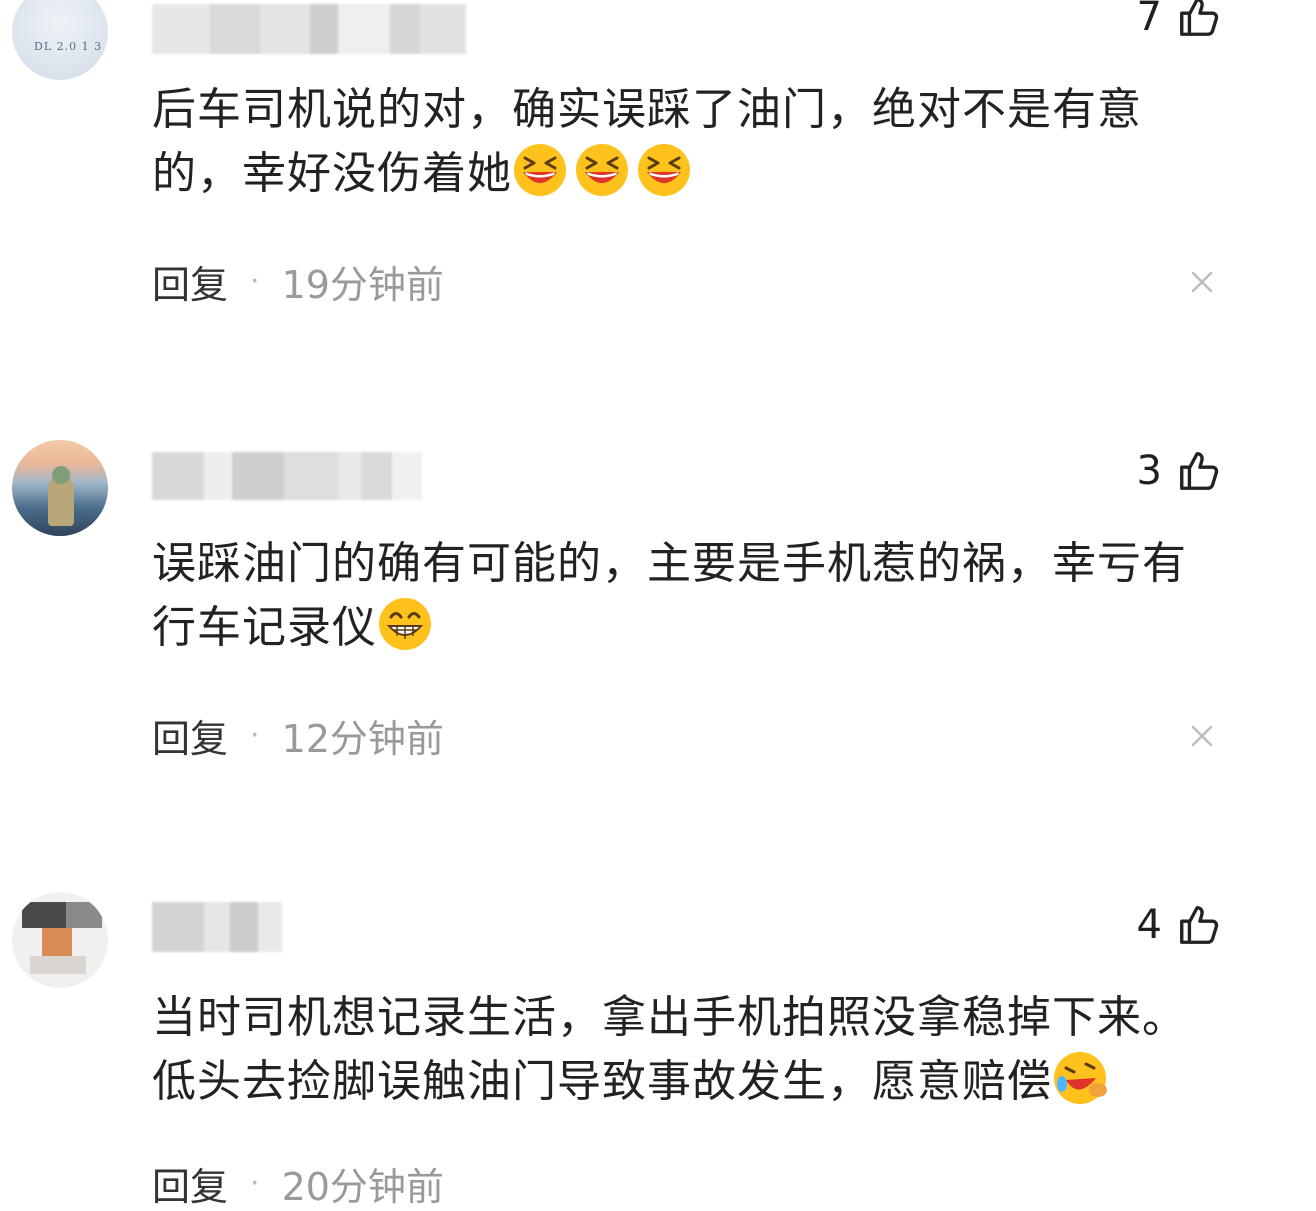 The width and height of the screenshot is (1316, 1211). I want to click on comment-text-body: 误踩油门的确有可能的，主要是手机惹的祸，幸亏有行车记录仪, so click(669, 595).